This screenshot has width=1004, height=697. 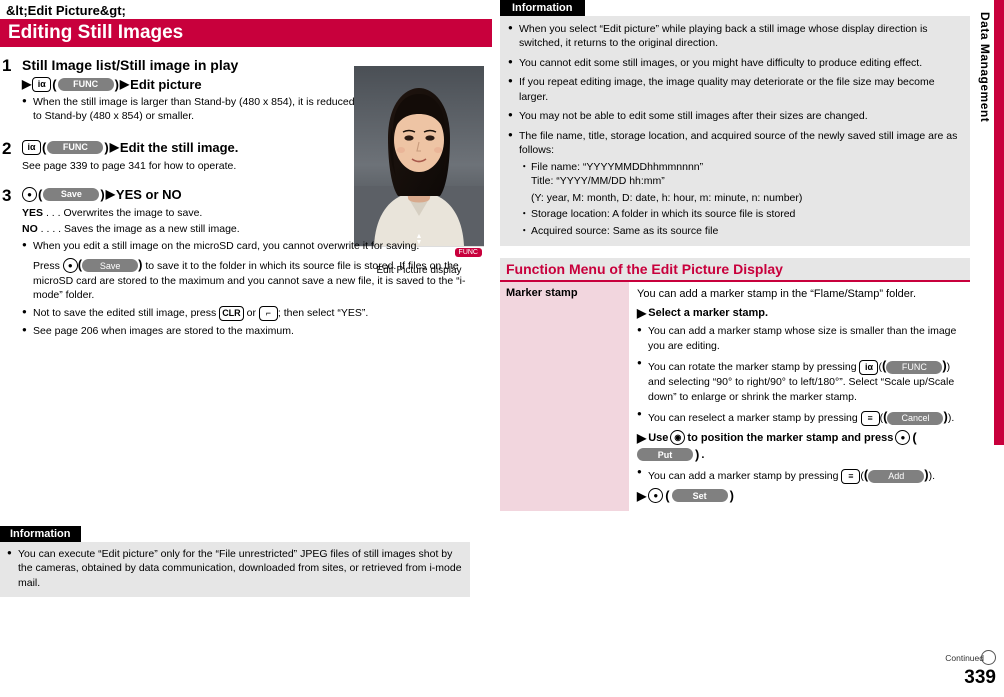 I want to click on step-3-number: 3, so click(x=7, y=195).